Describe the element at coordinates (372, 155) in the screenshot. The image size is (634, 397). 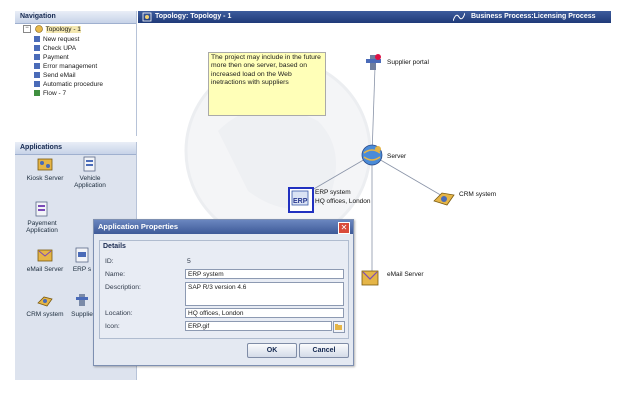
I see `server-node-icon` at that location.